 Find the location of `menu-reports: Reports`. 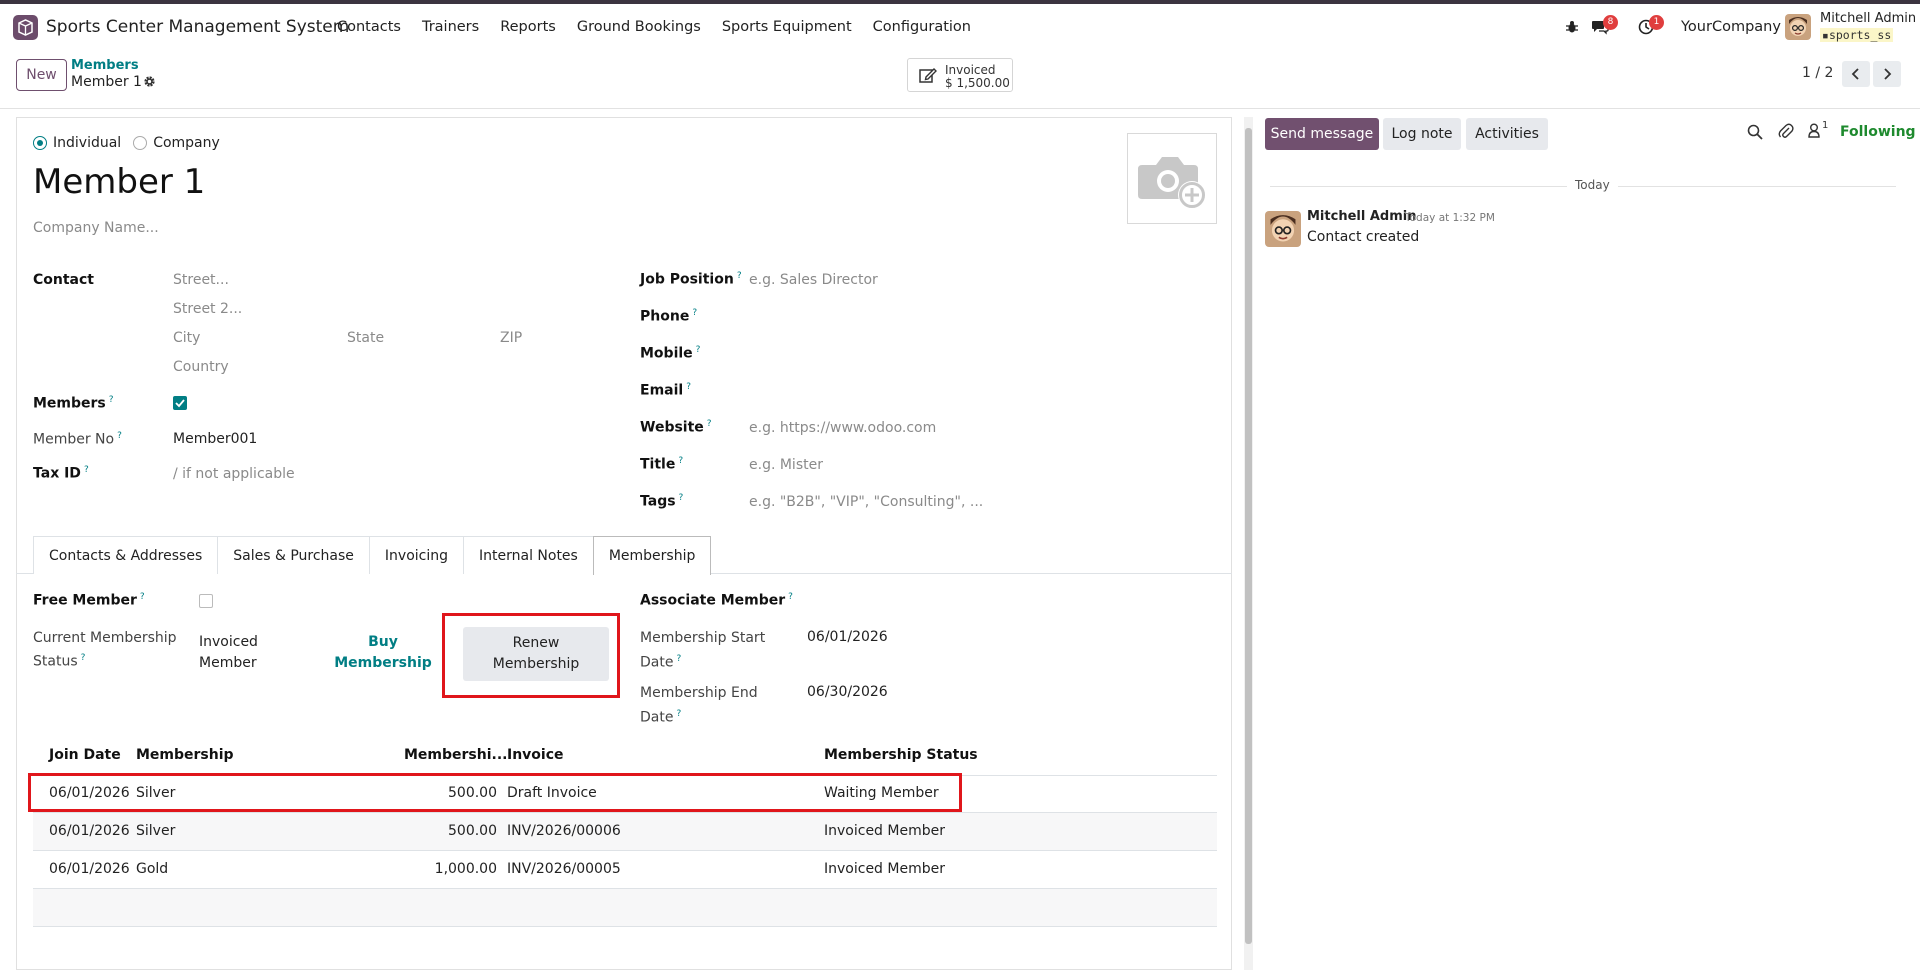

menu-reports: Reports is located at coordinates (528, 27).